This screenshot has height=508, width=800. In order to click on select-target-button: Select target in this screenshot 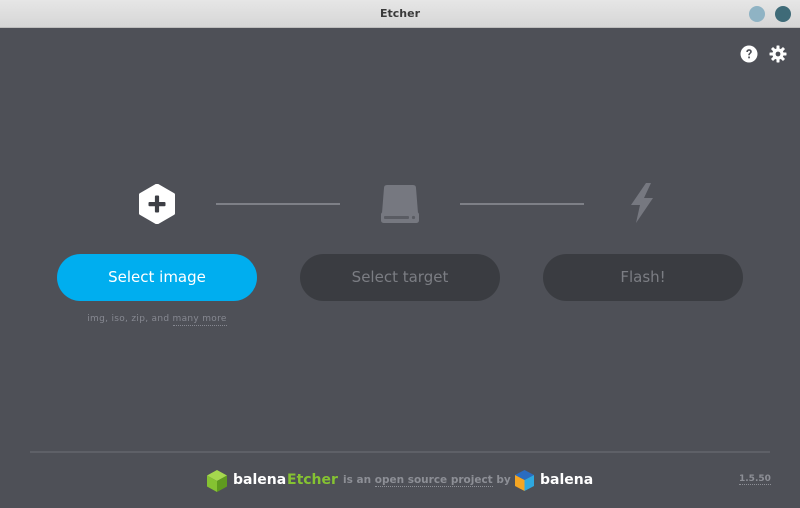, I will do `click(400, 277)`.